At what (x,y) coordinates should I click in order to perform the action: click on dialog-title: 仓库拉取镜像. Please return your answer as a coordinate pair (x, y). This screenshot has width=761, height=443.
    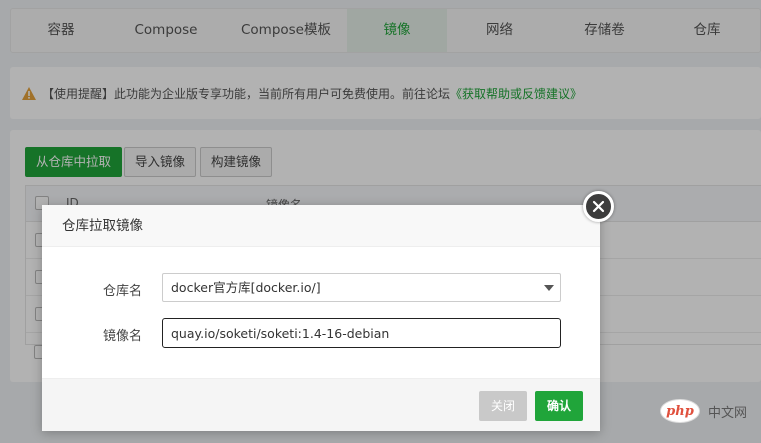
    Looking at the image, I should click on (321, 226).